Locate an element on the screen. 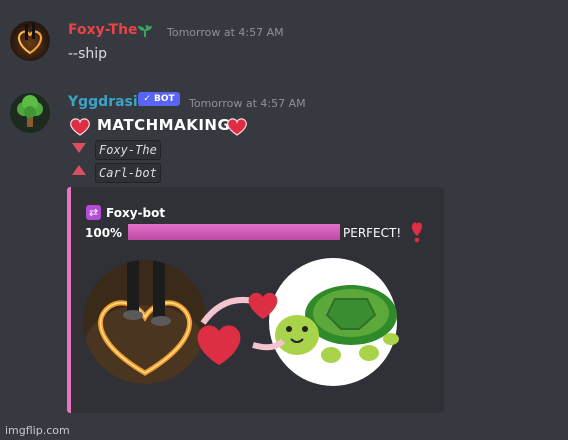 The image size is (568, 440). compatibility-bar is located at coordinates (234, 232).